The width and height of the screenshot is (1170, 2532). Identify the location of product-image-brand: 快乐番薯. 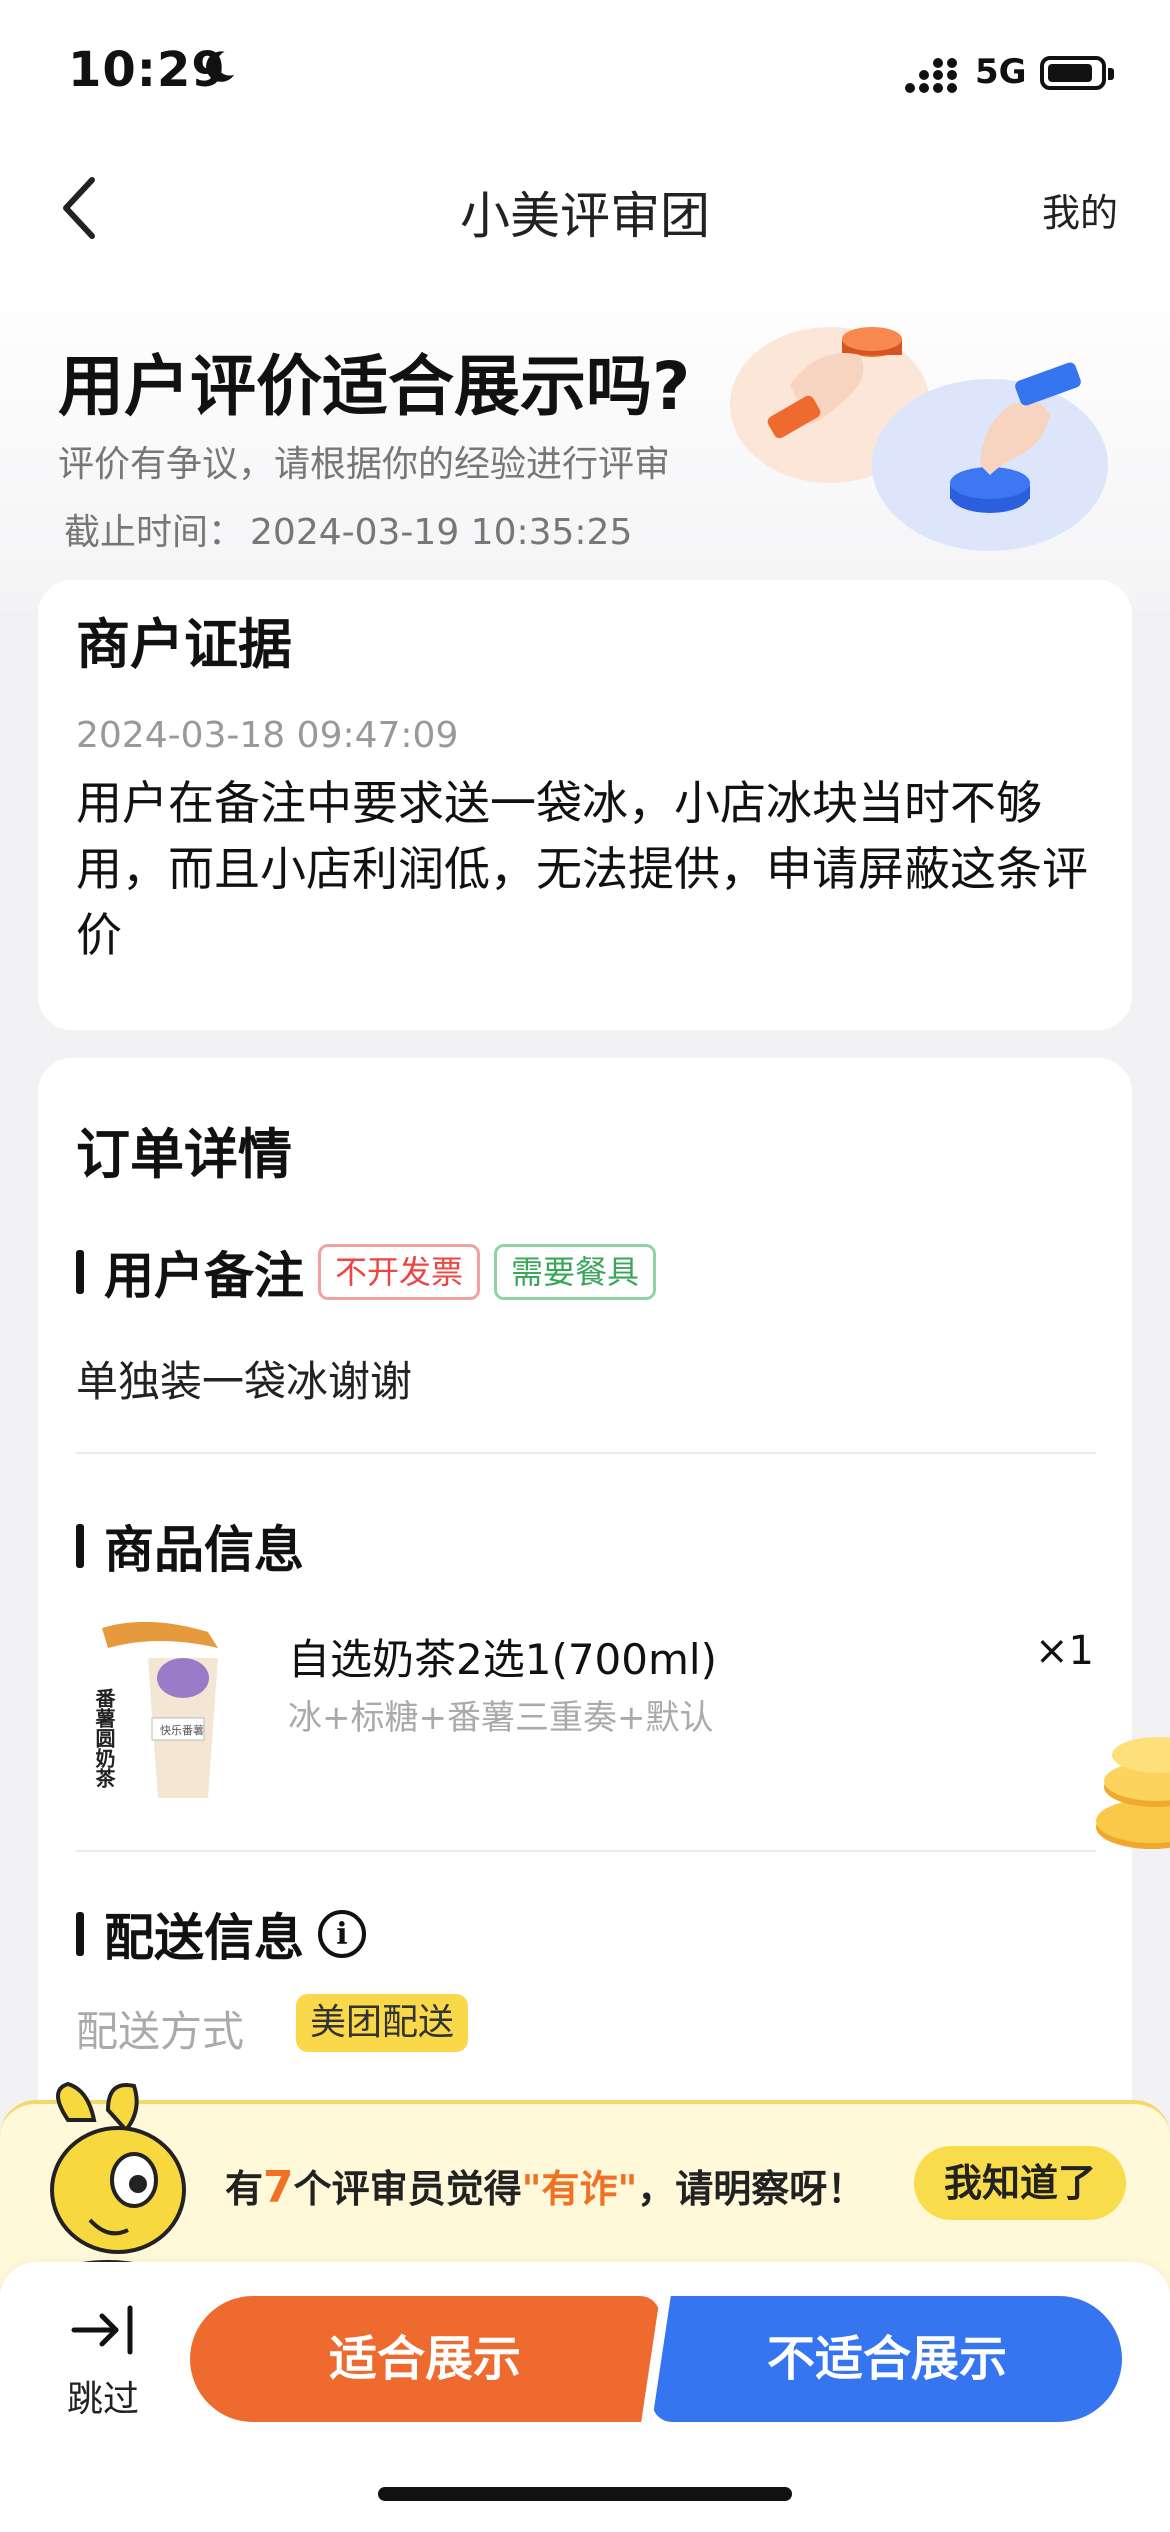
(182, 1730).